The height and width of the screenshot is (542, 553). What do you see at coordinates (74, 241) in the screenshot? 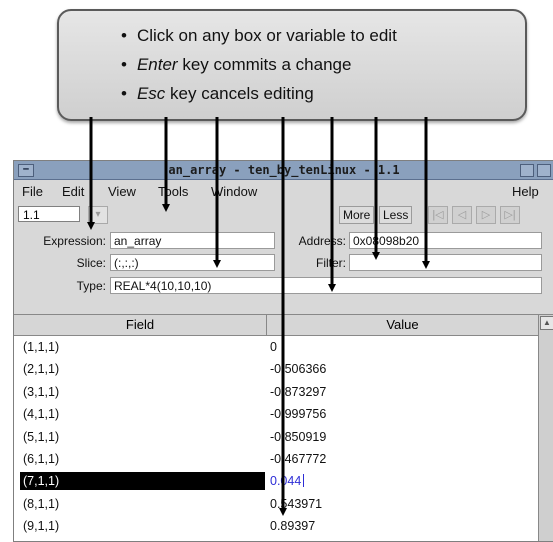
I see `expression-label: Expression:` at bounding box center [74, 241].